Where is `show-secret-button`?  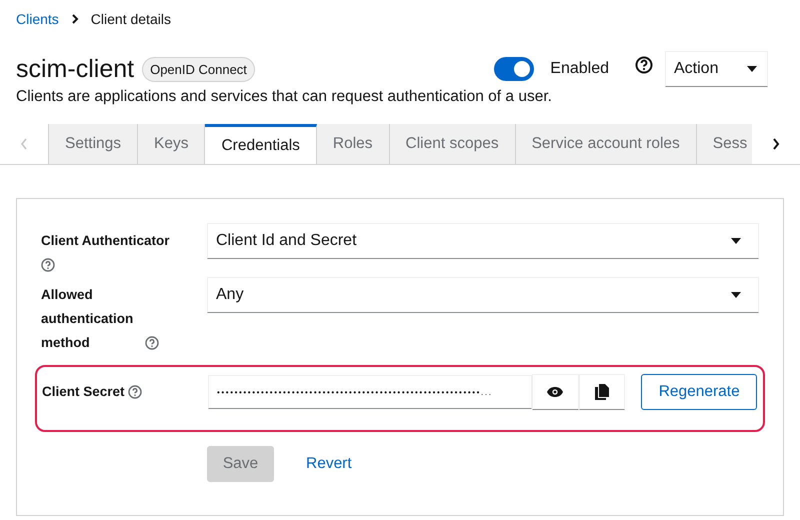
show-secret-button is located at coordinates (555, 392).